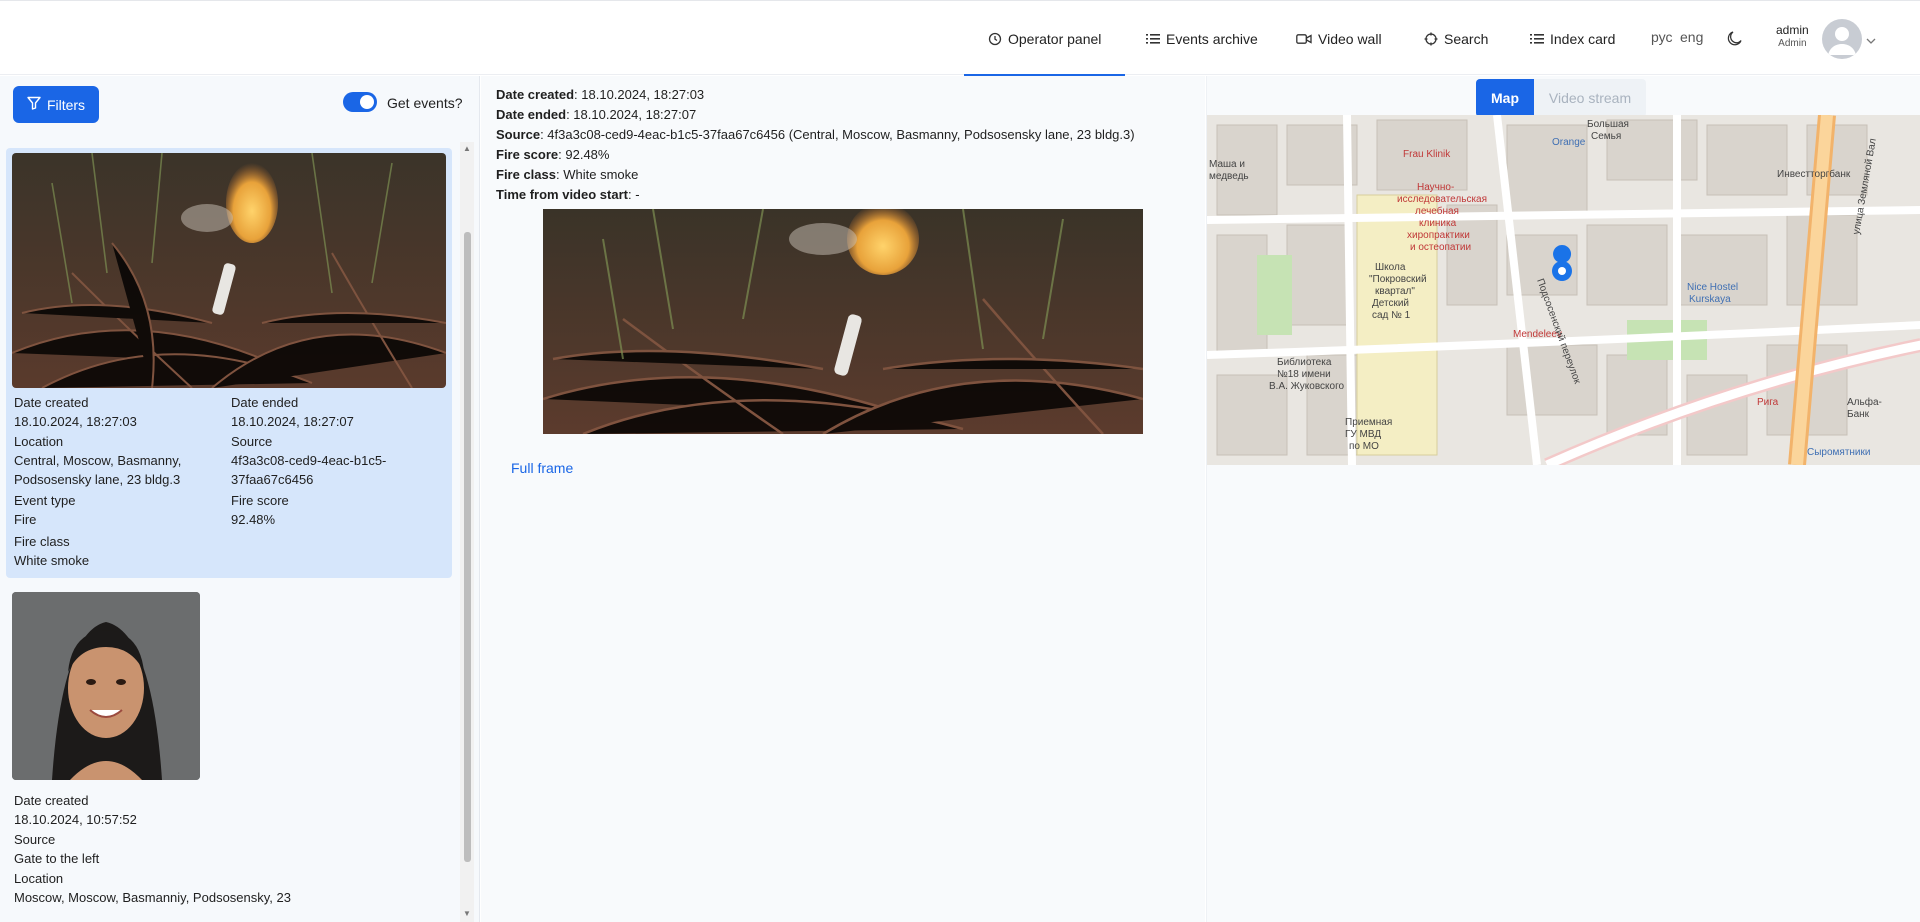  I want to click on nav-operator-panel-label: Operator panel, so click(1055, 38).